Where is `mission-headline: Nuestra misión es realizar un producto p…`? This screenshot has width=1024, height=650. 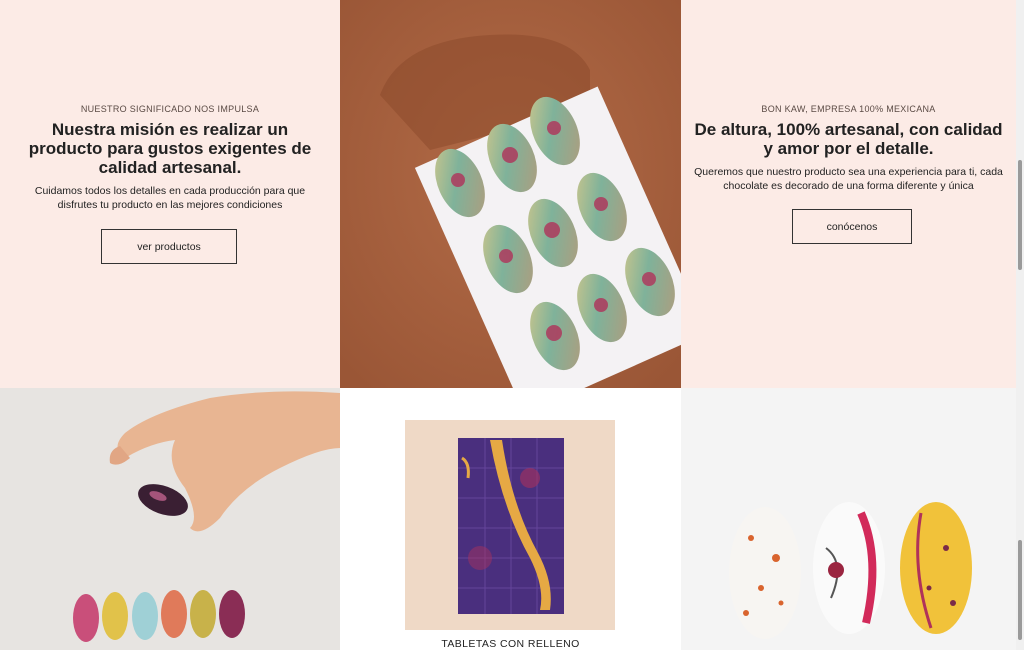 mission-headline: Nuestra misión es realizar un producto p… is located at coordinates (170, 148).